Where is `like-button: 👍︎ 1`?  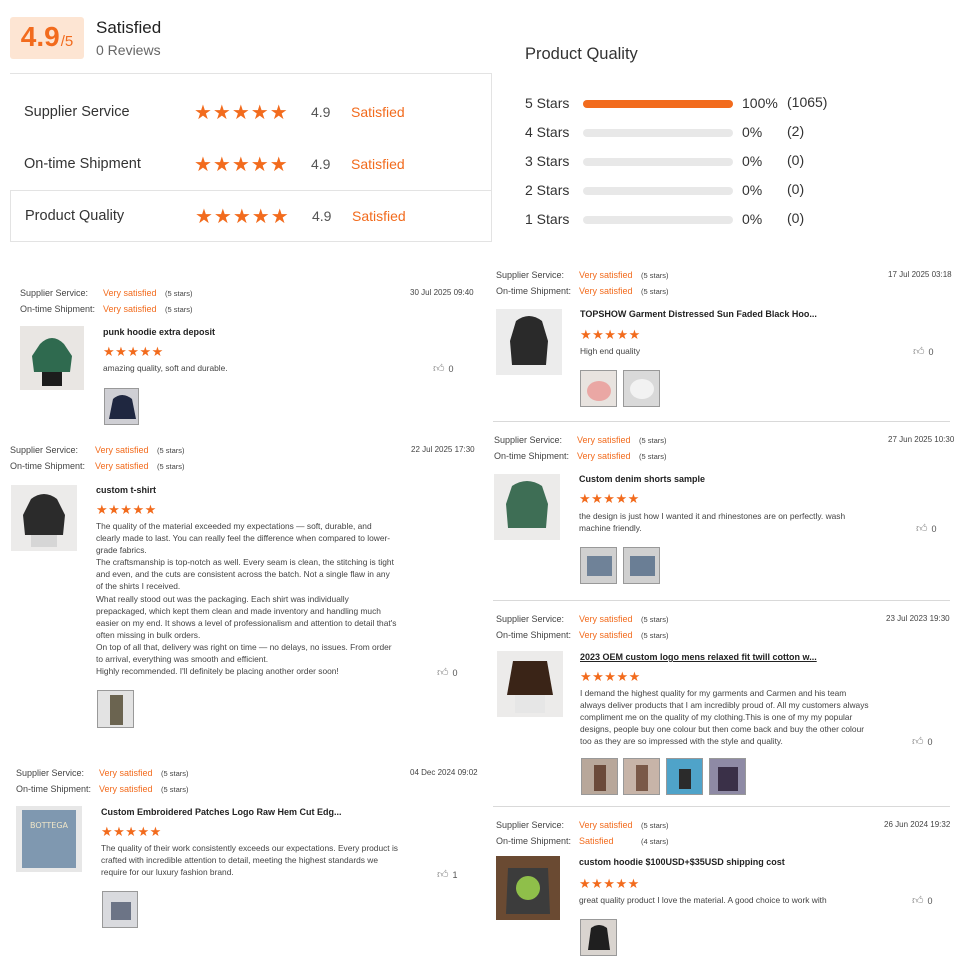 like-button: 👍︎ 1 is located at coordinates (447, 874).